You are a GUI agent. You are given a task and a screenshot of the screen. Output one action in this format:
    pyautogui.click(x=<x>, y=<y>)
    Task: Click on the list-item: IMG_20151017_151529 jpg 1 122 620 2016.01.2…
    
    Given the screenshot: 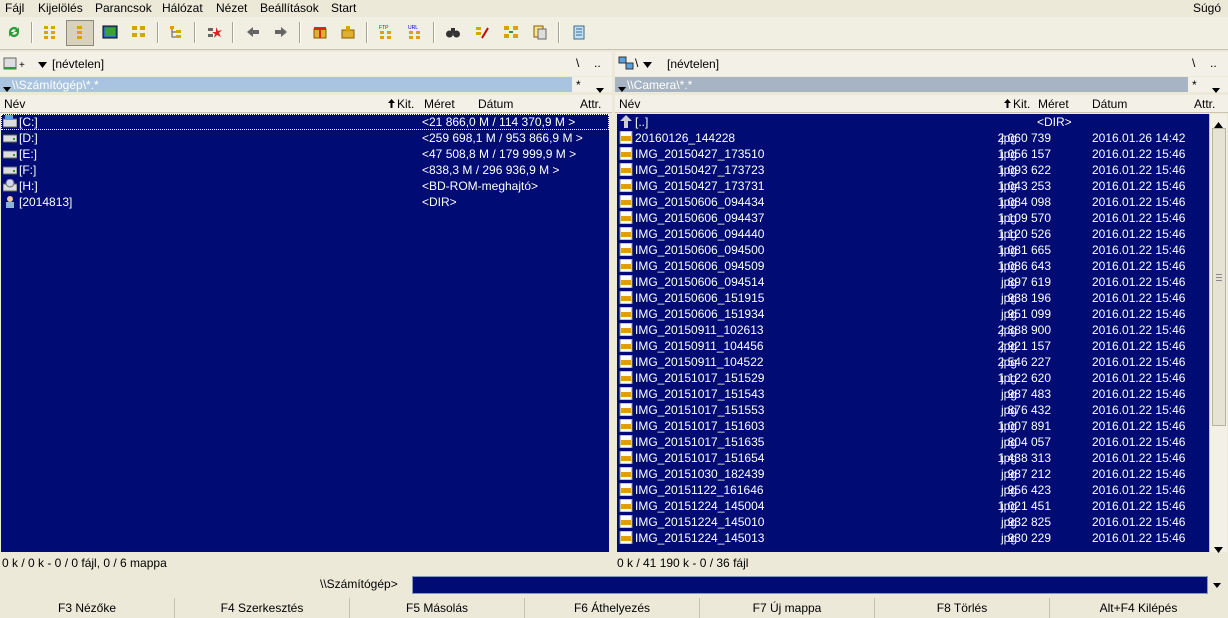 What is the action you would take?
    pyautogui.click(x=913, y=378)
    